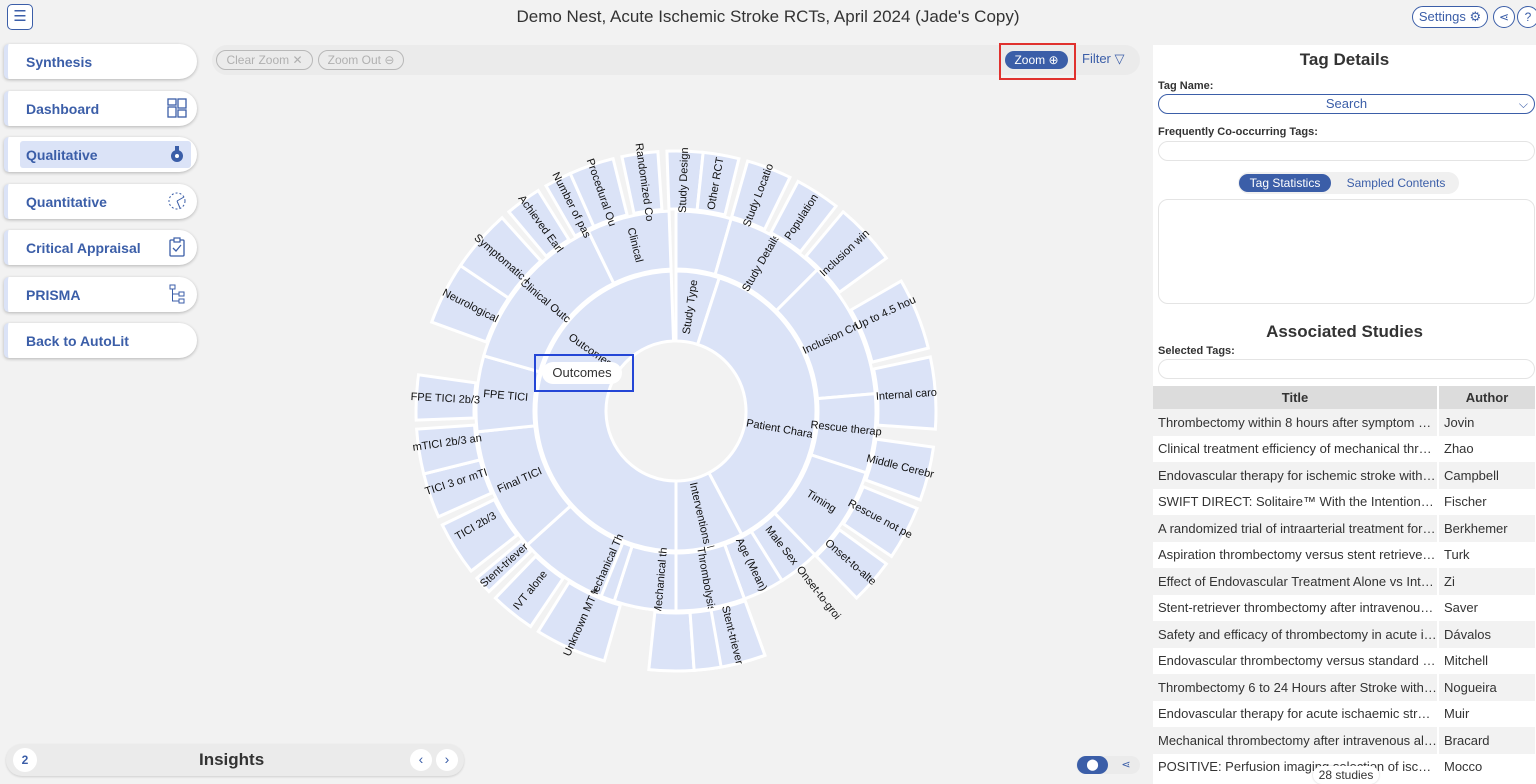 This screenshot has width=1536, height=784. Describe the element at coordinates (1346, 369) in the screenshot. I see `selected-tags-box` at that location.